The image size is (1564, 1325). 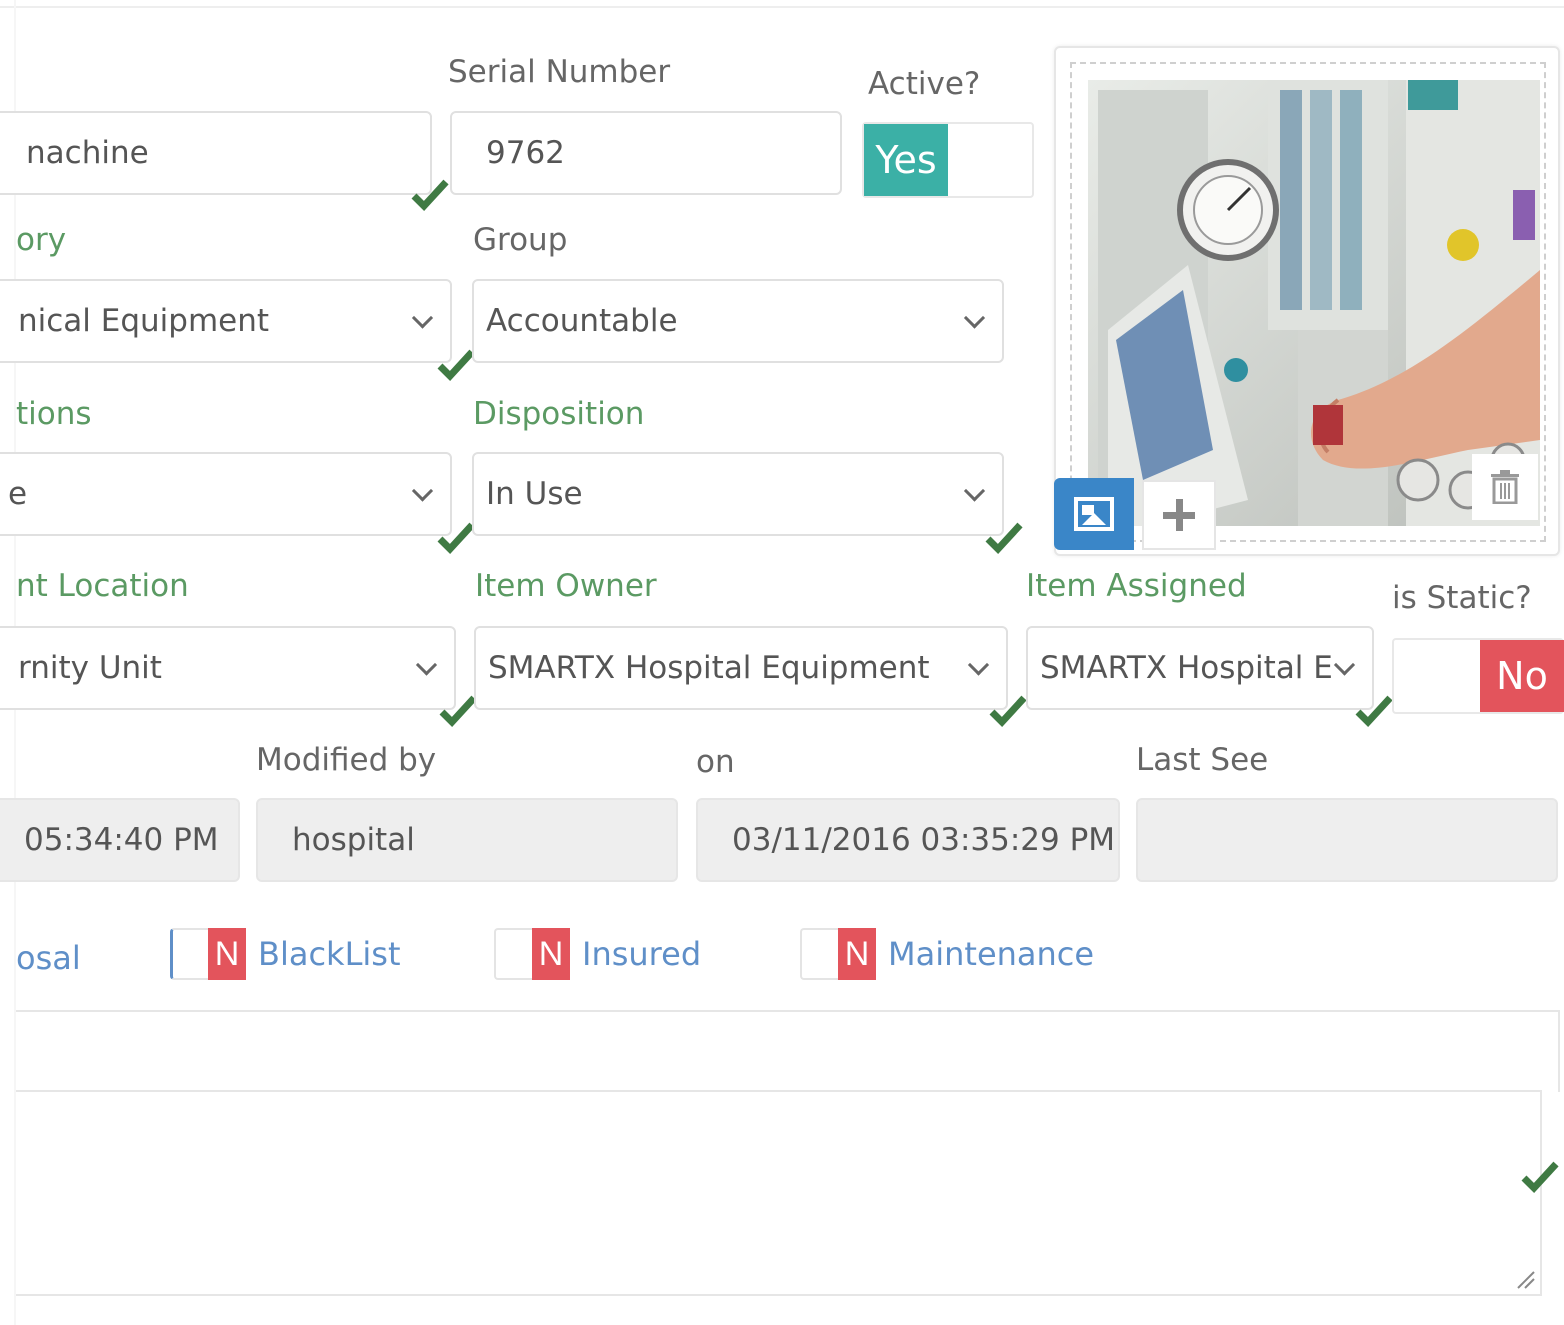 What do you see at coordinates (1202, 760) in the screenshot?
I see `last-seen-label: Last See` at bounding box center [1202, 760].